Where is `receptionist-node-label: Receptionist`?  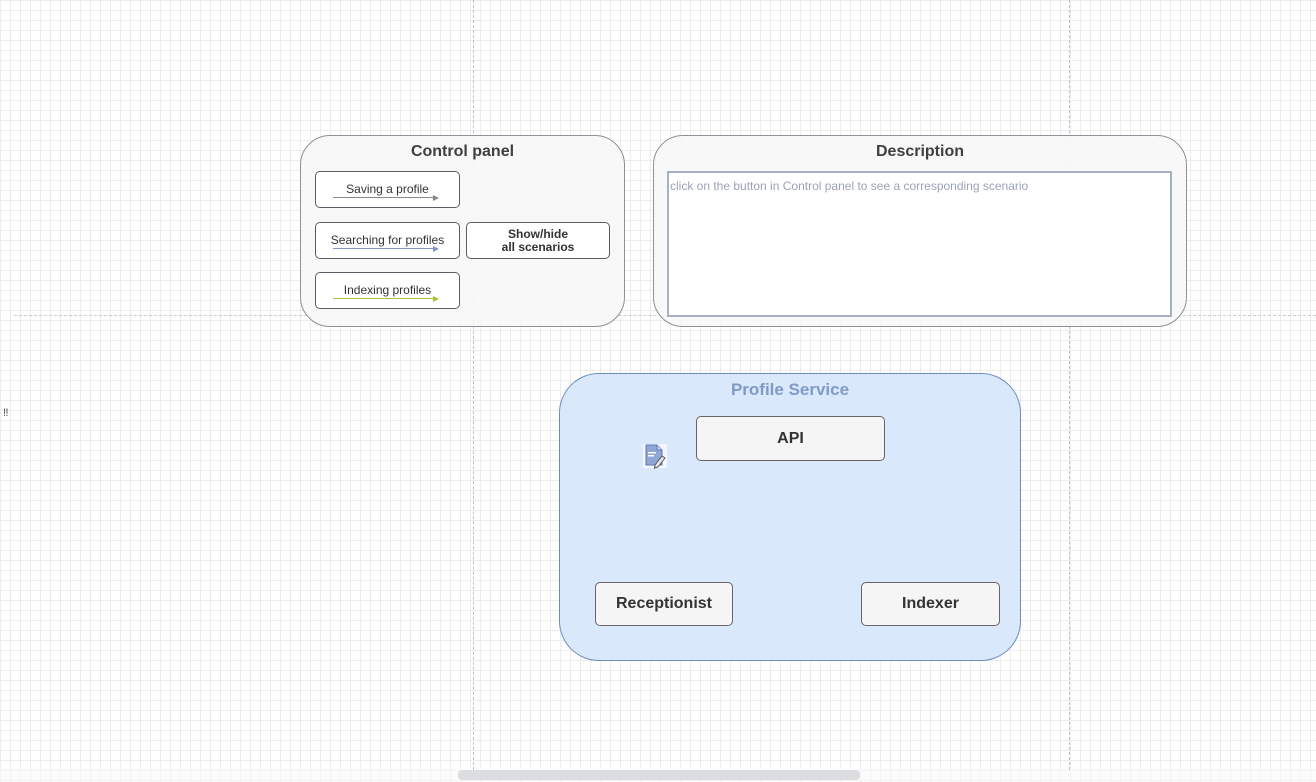
receptionist-node-label: Receptionist is located at coordinates (663, 603).